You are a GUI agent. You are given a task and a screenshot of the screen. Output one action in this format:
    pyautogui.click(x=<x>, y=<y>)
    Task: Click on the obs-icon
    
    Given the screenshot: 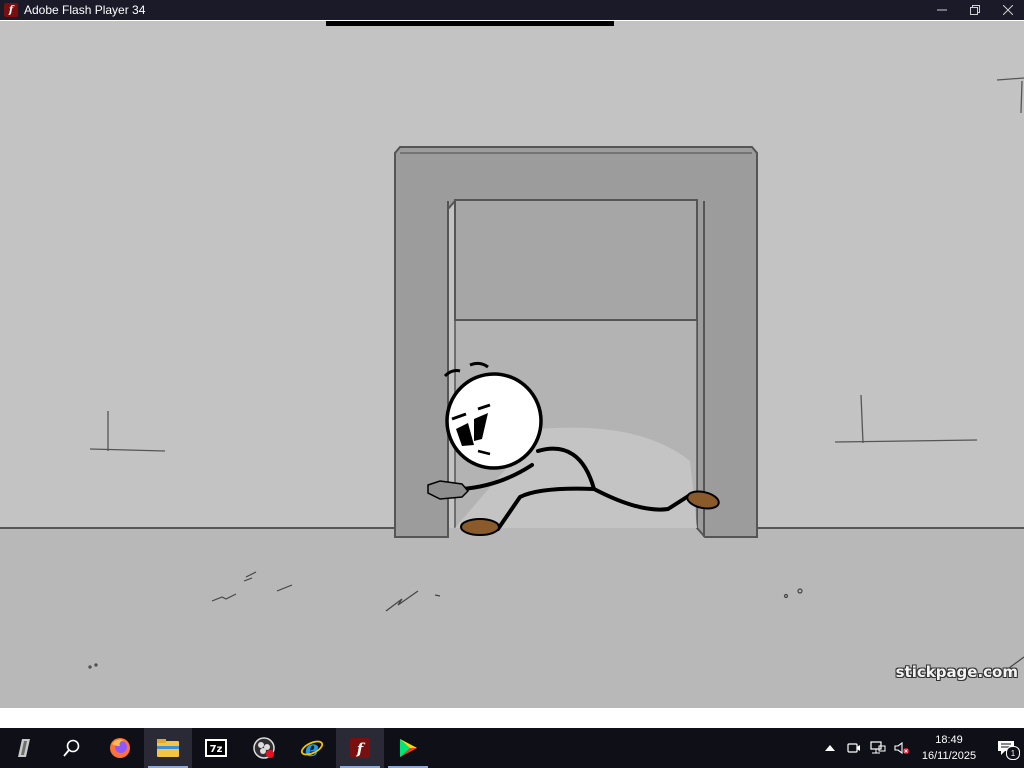 What is the action you would take?
    pyautogui.click(x=264, y=748)
    